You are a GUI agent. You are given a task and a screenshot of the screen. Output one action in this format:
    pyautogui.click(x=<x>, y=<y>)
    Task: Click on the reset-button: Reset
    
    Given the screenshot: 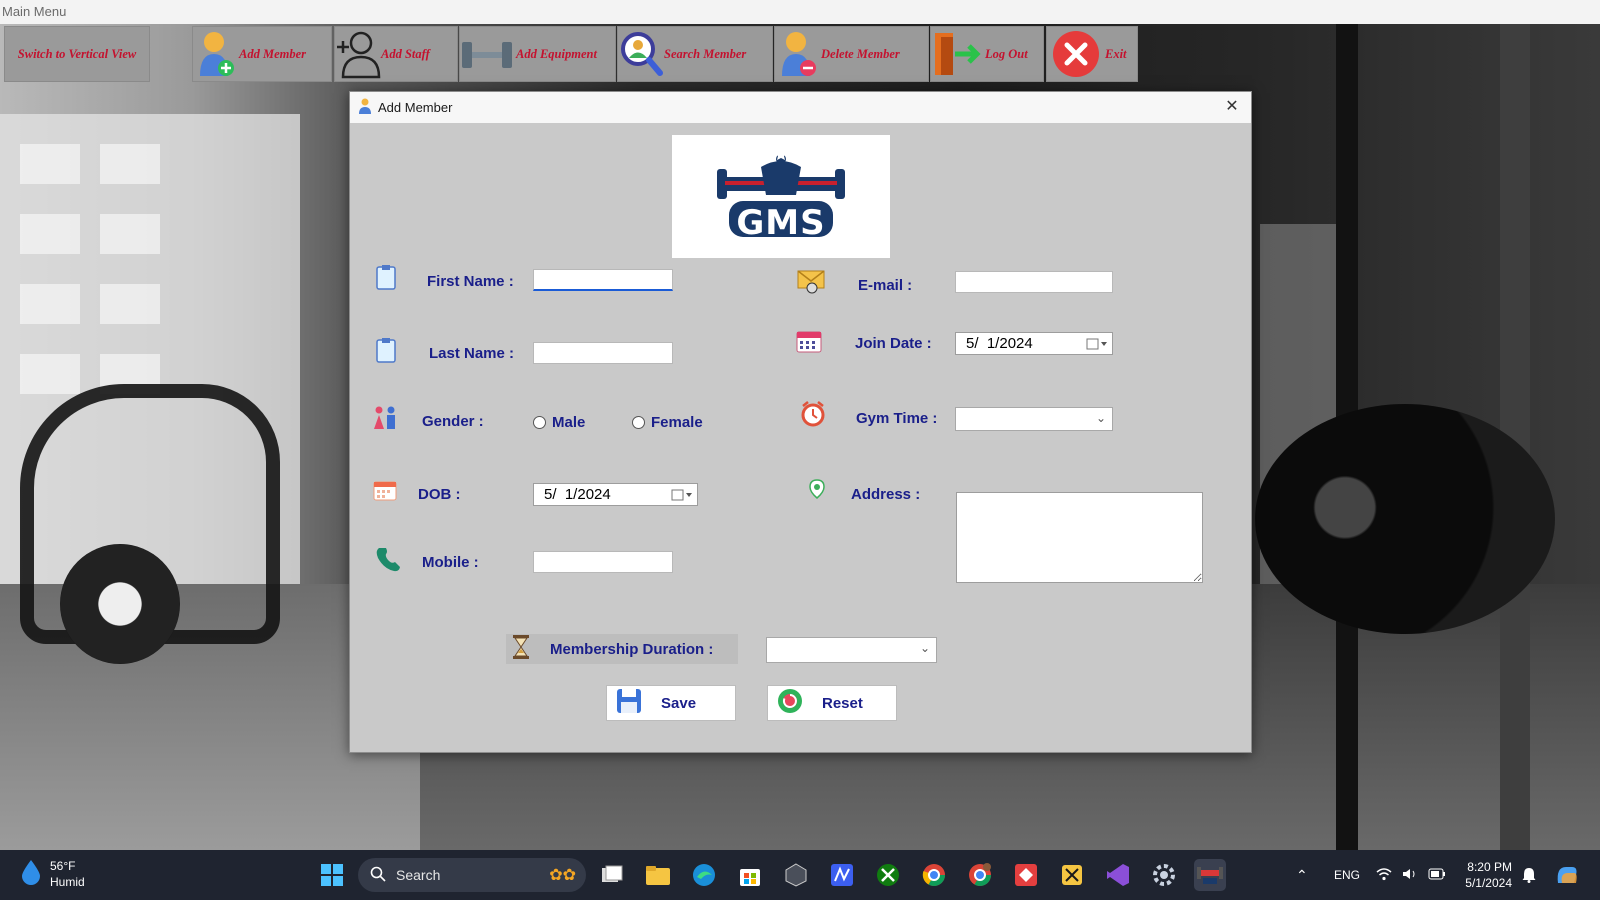 What is the action you would take?
    pyautogui.click(x=832, y=703)
    